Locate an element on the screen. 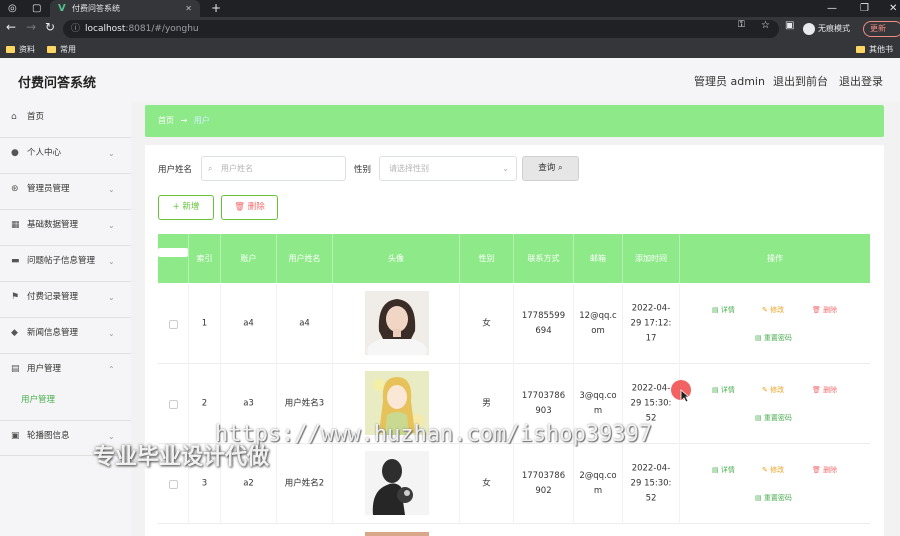 Image resolution: width=900 pixels, height=536 pixels. col-added-time: 添加时间 is located at coordinates (651, 258).